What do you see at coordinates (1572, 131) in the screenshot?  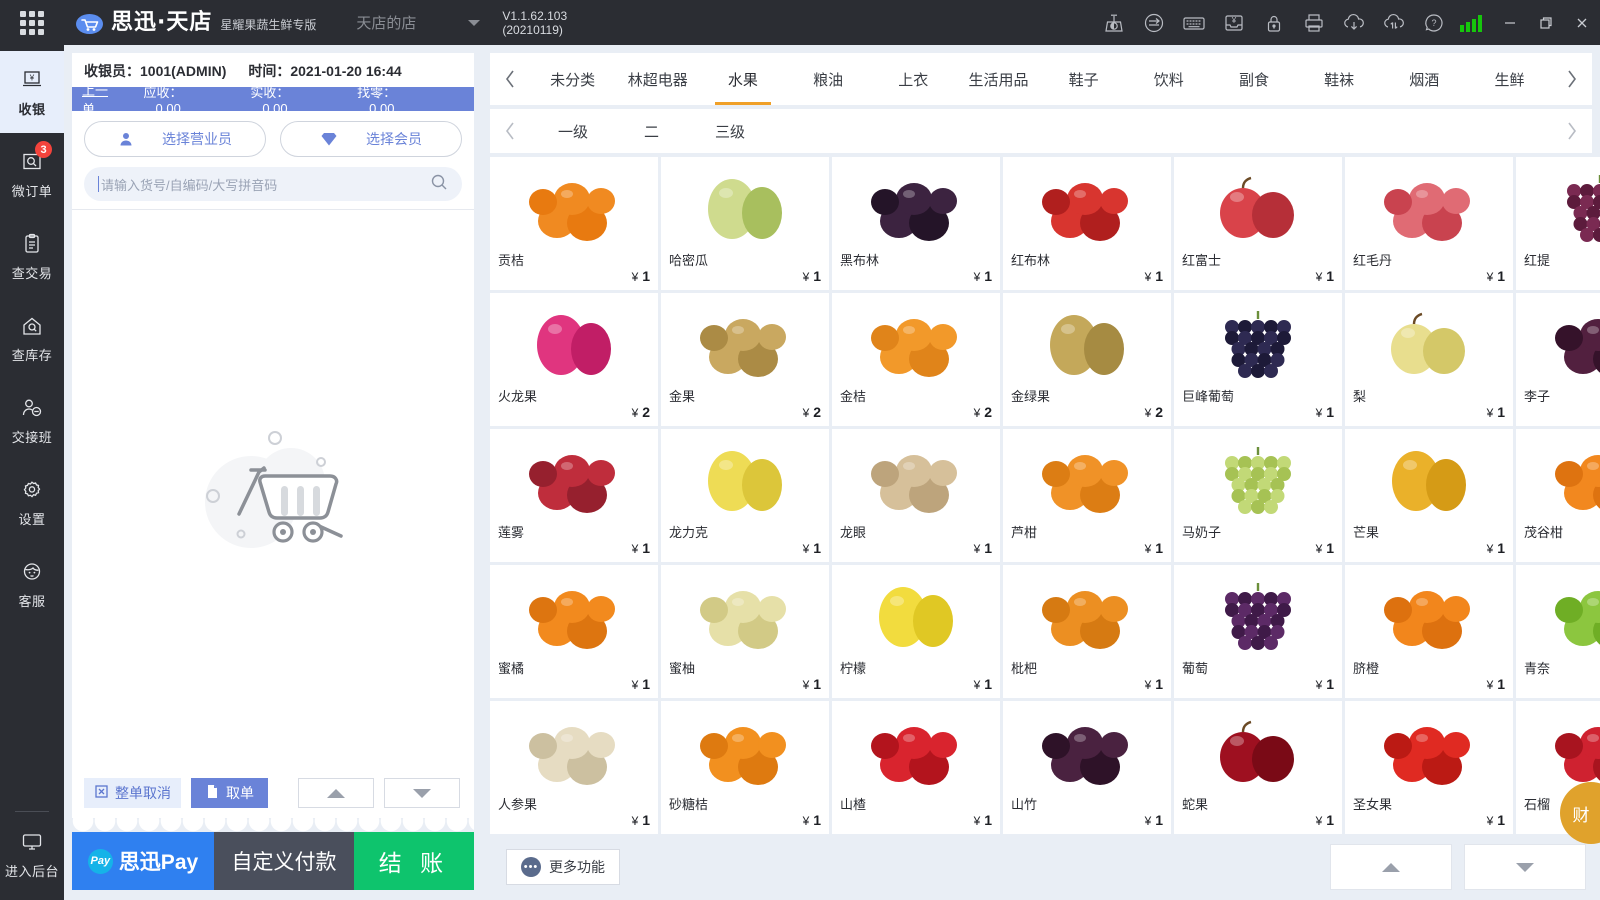 I see `subcategory-next-button` at bounding box center [1572, 131].